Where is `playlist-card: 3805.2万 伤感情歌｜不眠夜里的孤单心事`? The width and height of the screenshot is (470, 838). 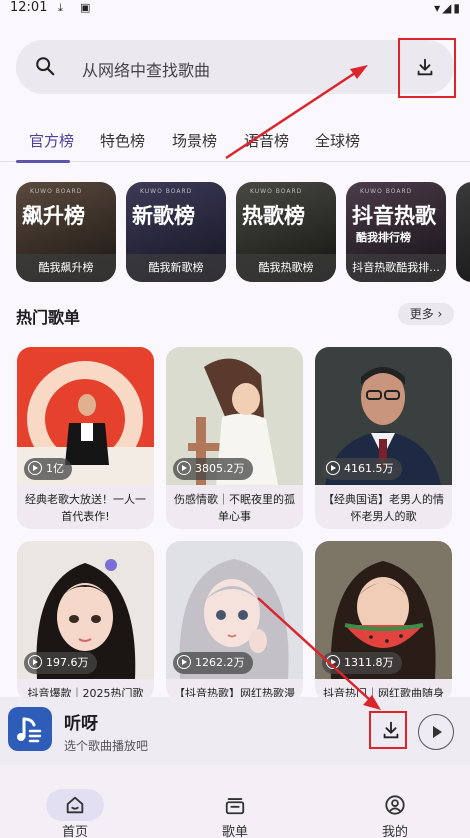 playlist-card: 3805.2万 伤感情歌｜不眠夜里的孤单心事 is located at coordinates (234, 438).